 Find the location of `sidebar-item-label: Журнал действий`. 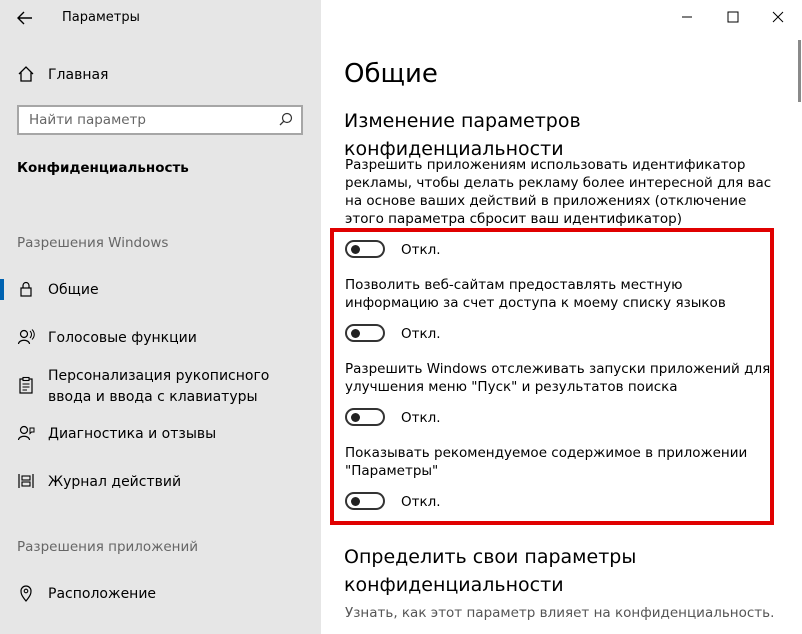

sidebar-item-label: Журнал действий is located at coordinates (115, 482).